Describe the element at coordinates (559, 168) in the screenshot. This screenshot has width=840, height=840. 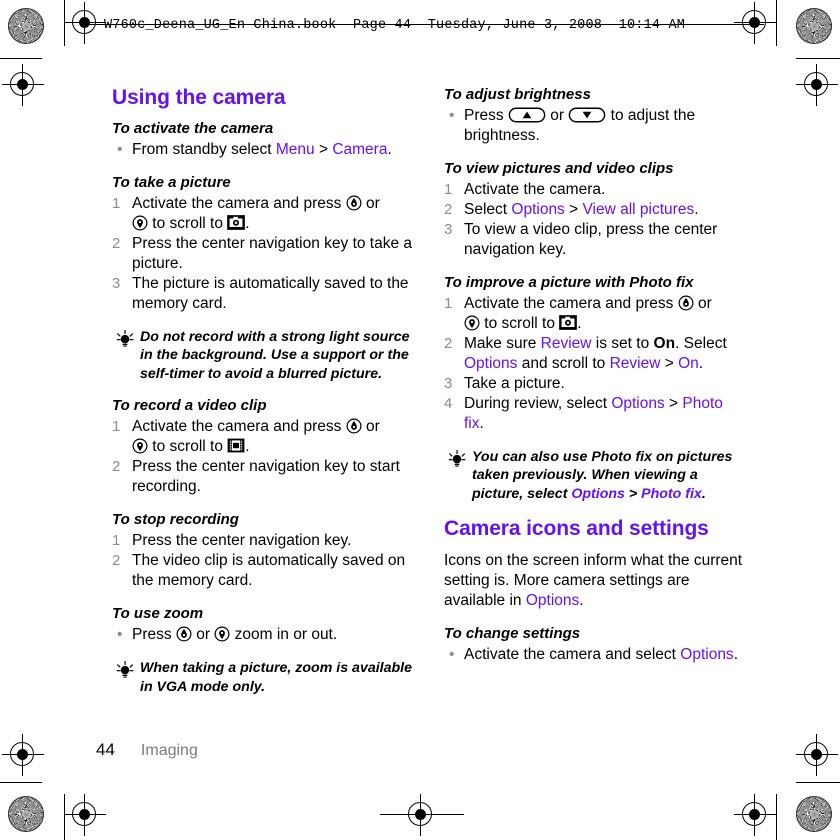
I see `heading-to-view-pictures-and-video-clips: To view pictures and video clips` at that location.